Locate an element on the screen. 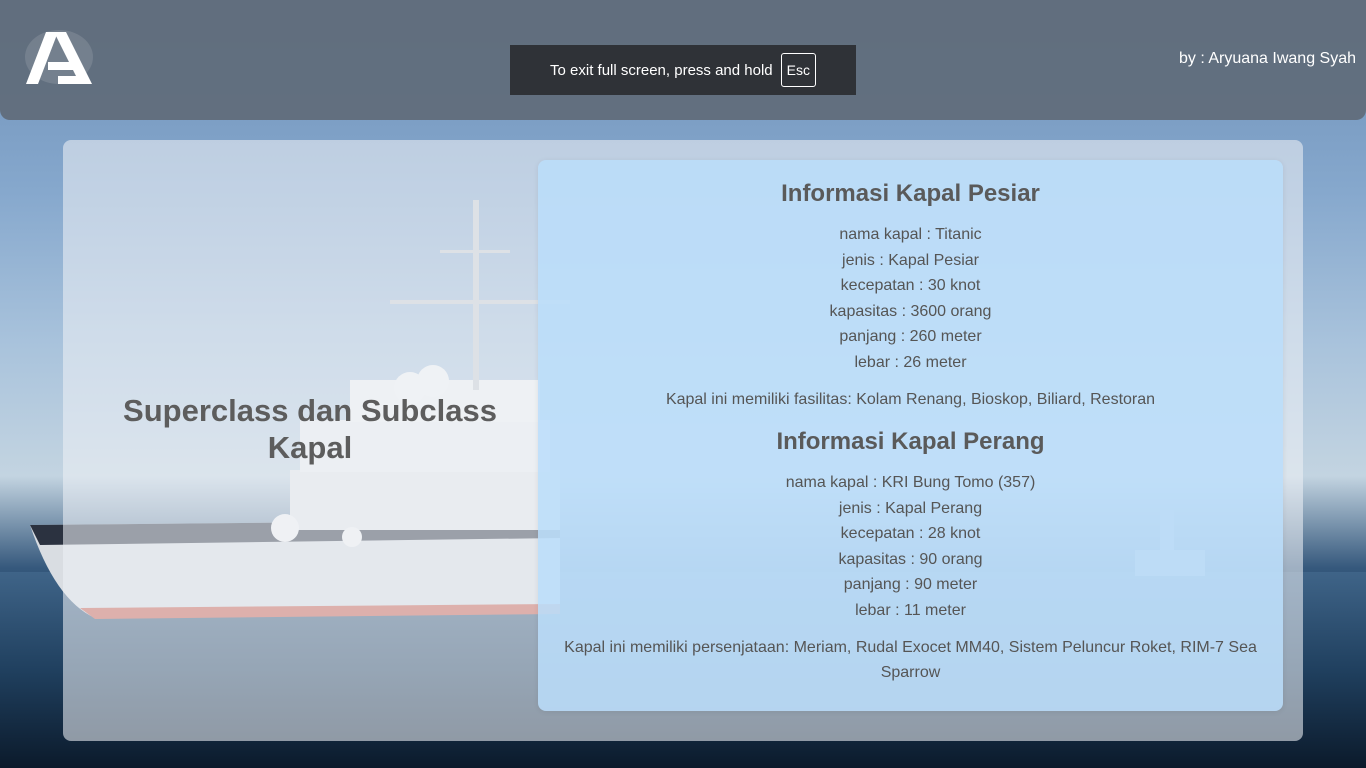 This screenshot has width=1366, height=768. section-title-warship: Informasi Kapal Perang is located at coordinates (910, 441).